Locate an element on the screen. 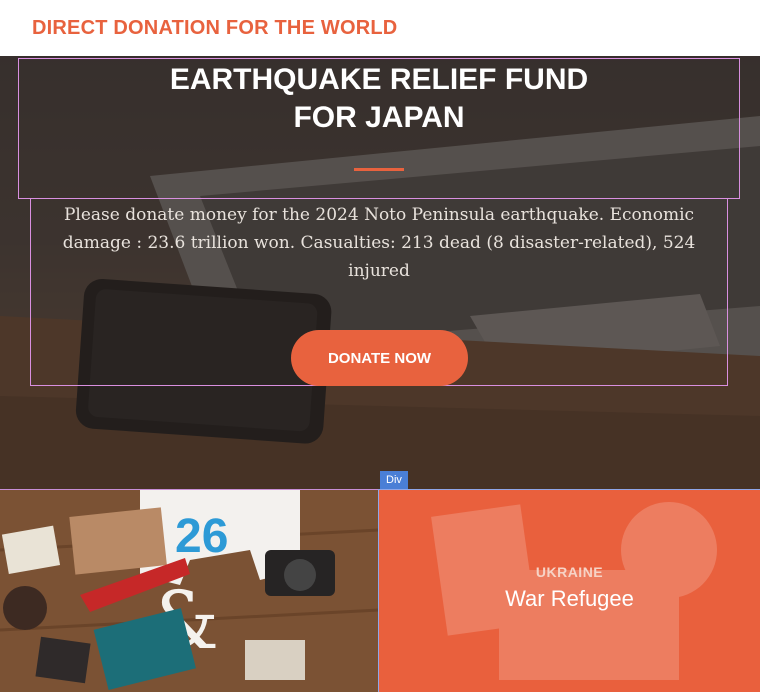 The image size is (760, 692). hero-title-line1: EARTHQUAKE RELIEF FUND is located at coordinates (379, 79).